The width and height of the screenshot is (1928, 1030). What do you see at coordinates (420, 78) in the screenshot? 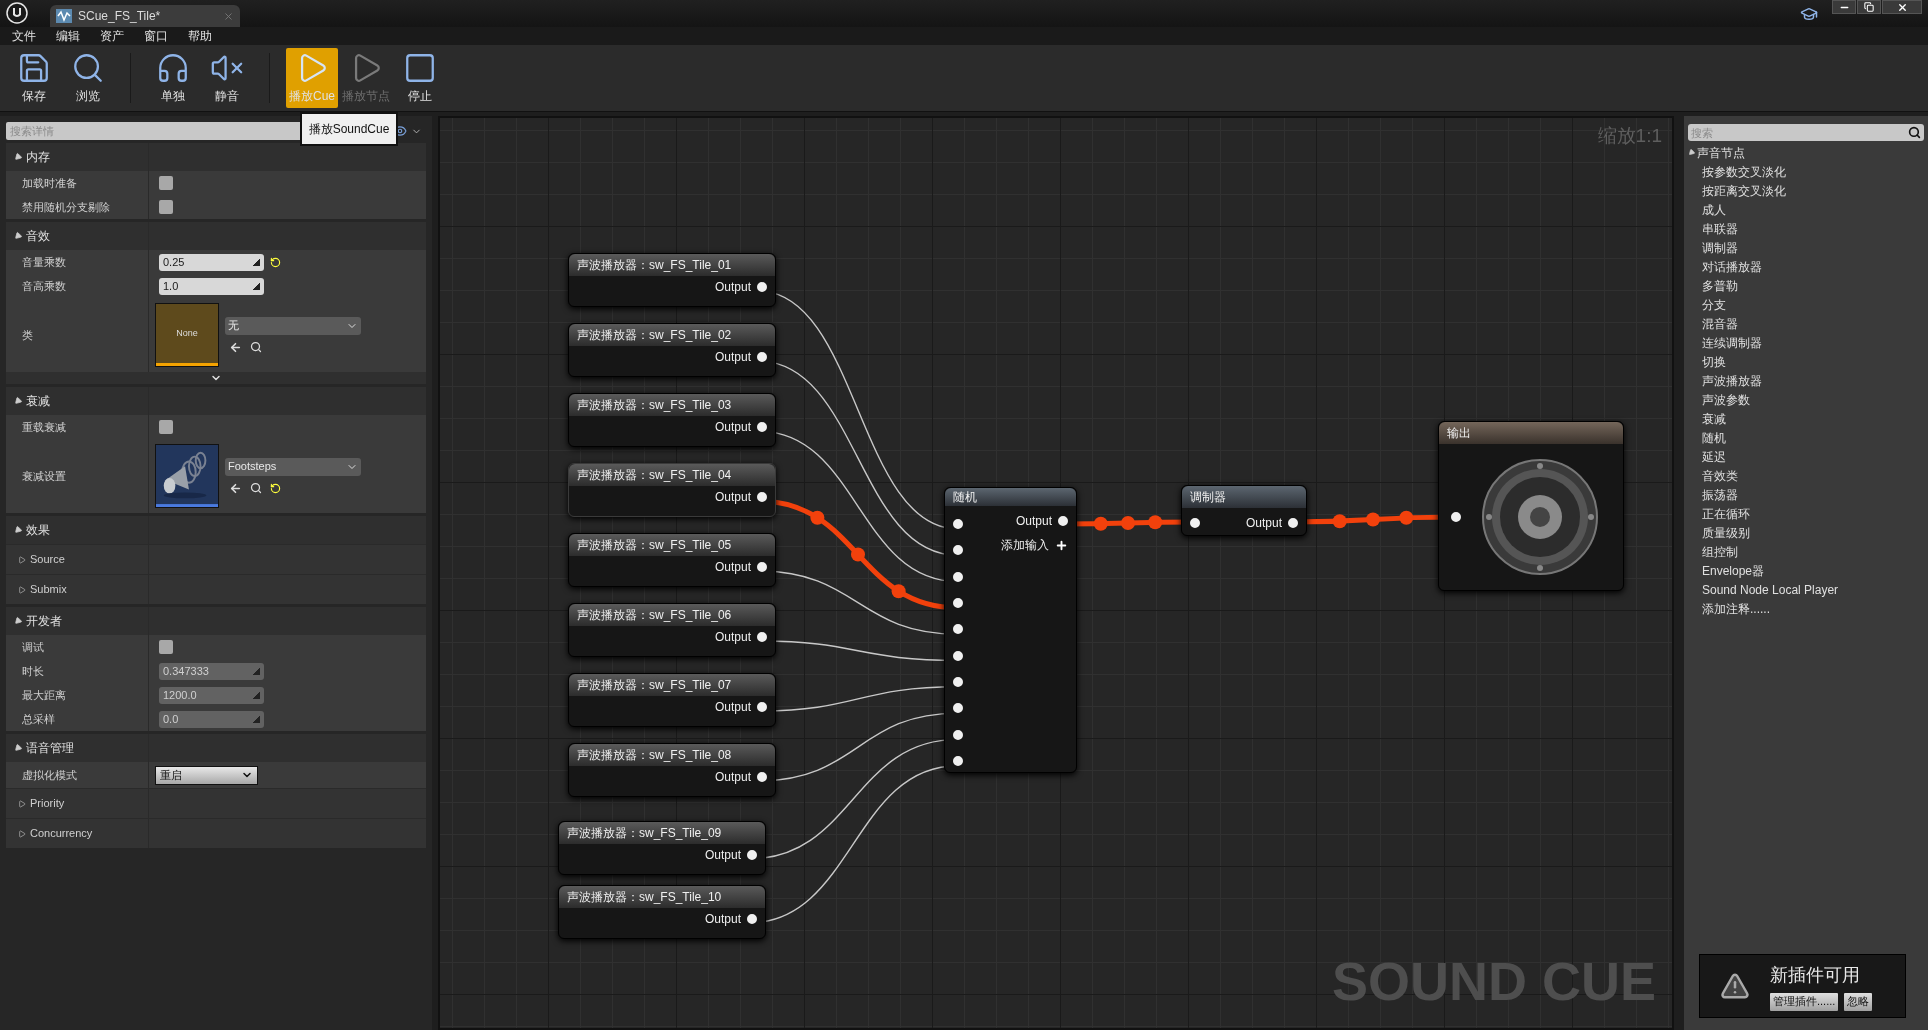
I see `toolbar-button: 停止` at bounding box center [420, 78].